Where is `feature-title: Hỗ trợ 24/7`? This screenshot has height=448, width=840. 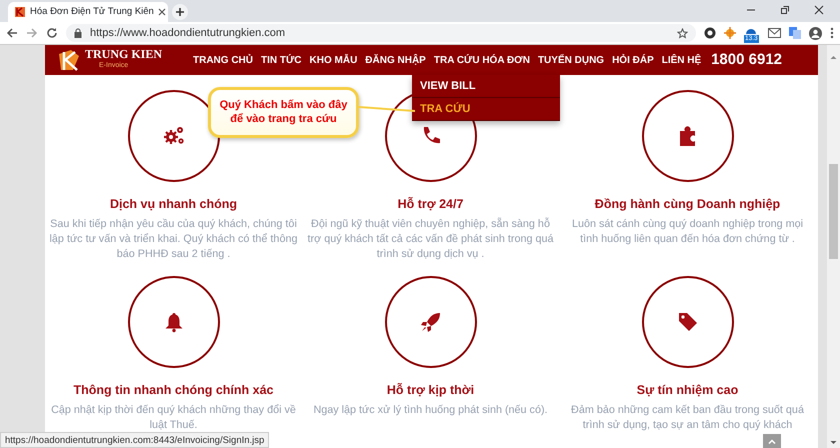
feature-title: Hỗ trợ 24/7 is located at coordinates (430, 204).